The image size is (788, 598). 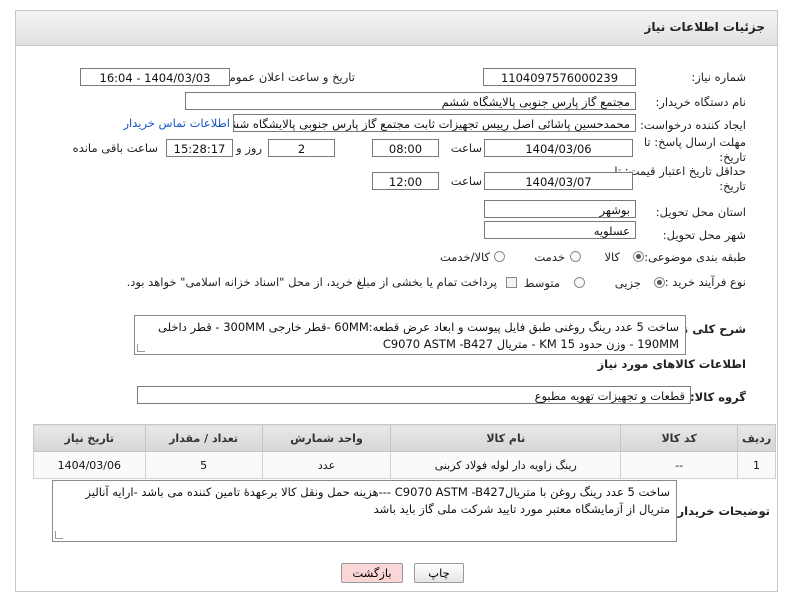 I want to click on category-option-goods: کالا, so click(x=612, y=257).